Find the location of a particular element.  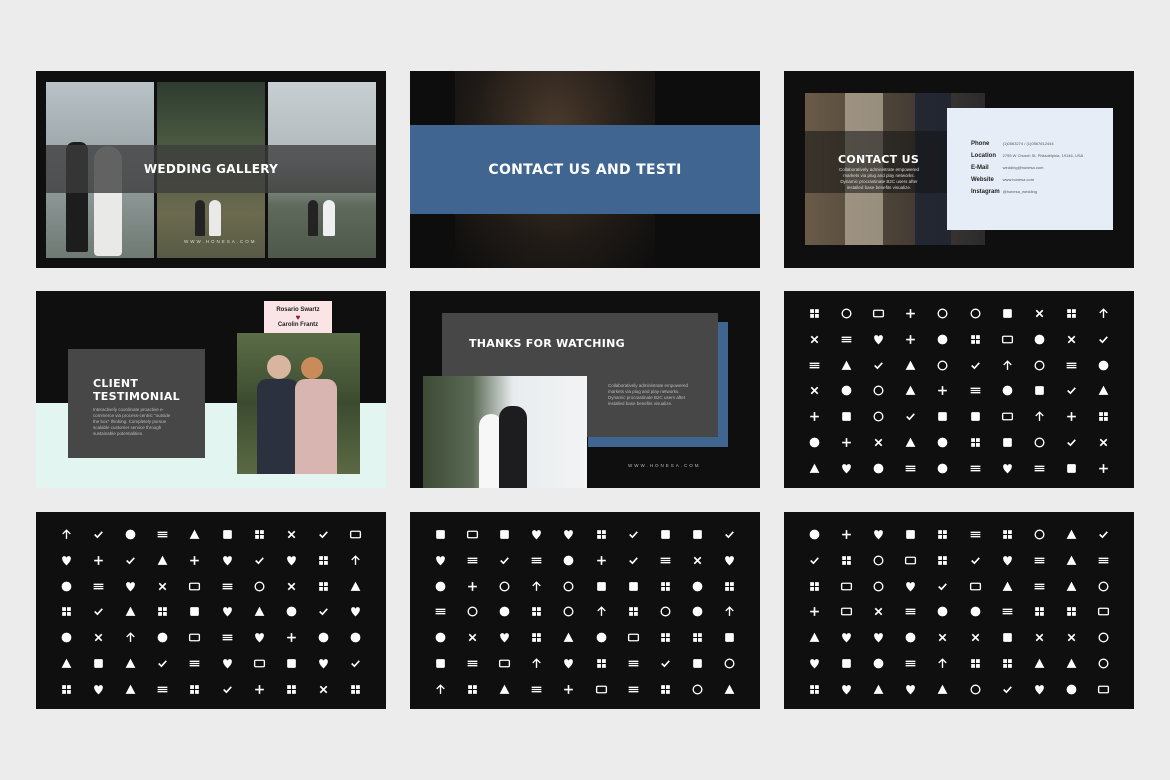

border-left-icon is located at coordinates (130, 561).